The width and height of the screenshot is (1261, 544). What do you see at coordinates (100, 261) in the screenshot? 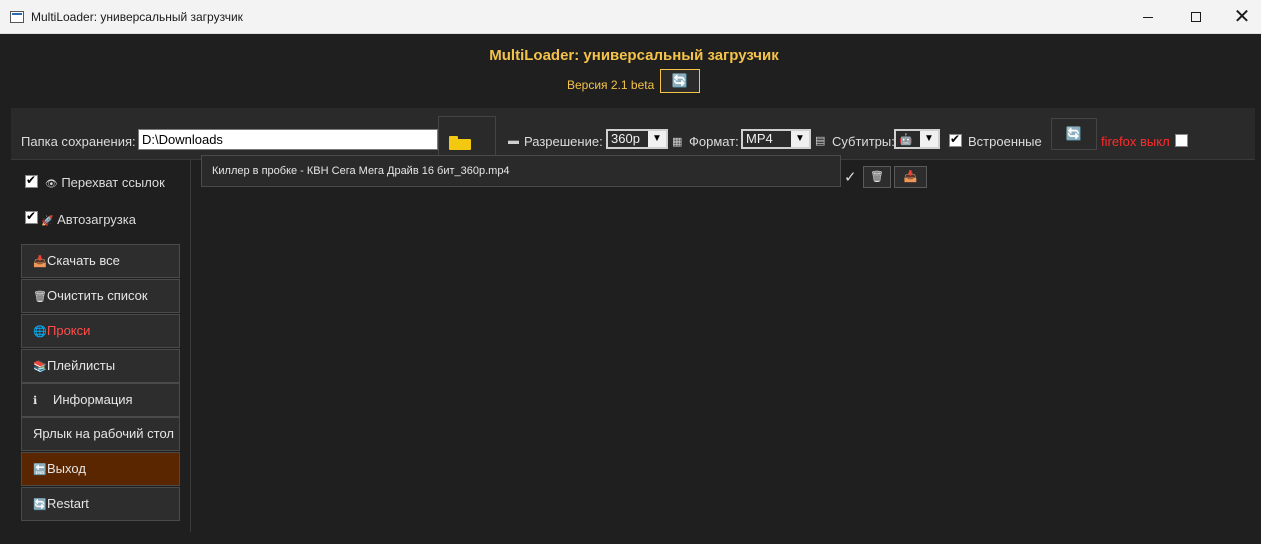
I see `download-all-button: 📥Скачать все` at bounding box center [100, 261].